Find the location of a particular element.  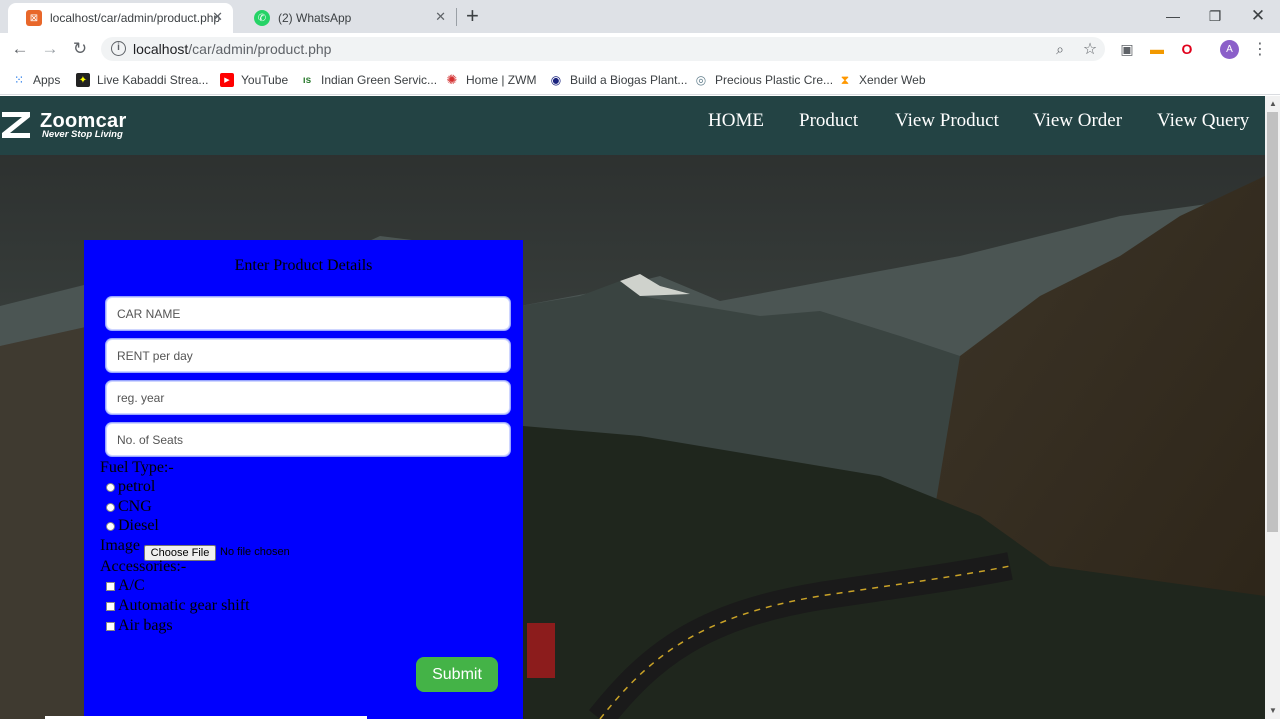

bookmark-apps: ⁙ Apps is located at coordinates (36, 80).